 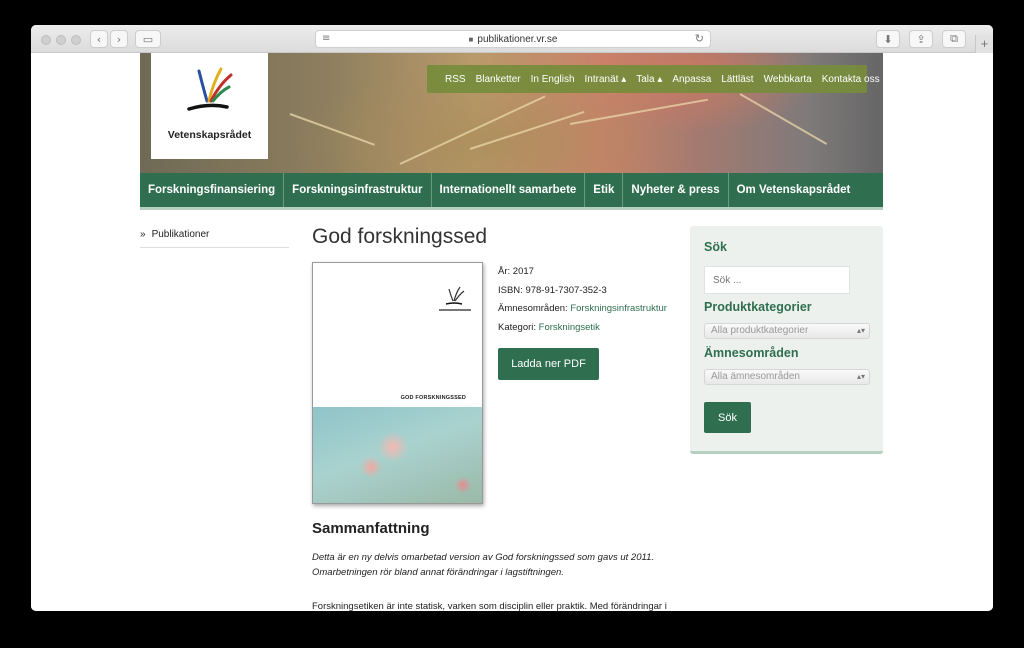 What do you see at coordinates (517, 39) in the screenshot?
I see `address-url: publikationer.vr.se` at bounding box center [517, 39].